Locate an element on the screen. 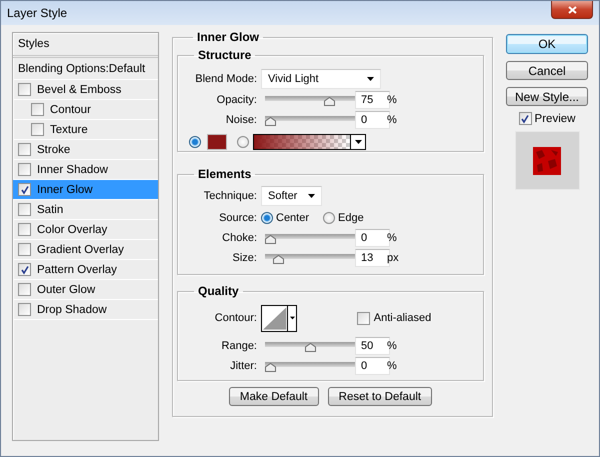 The image size is (600, 457). dialog-button: OK is located at coordinates (547, 44).